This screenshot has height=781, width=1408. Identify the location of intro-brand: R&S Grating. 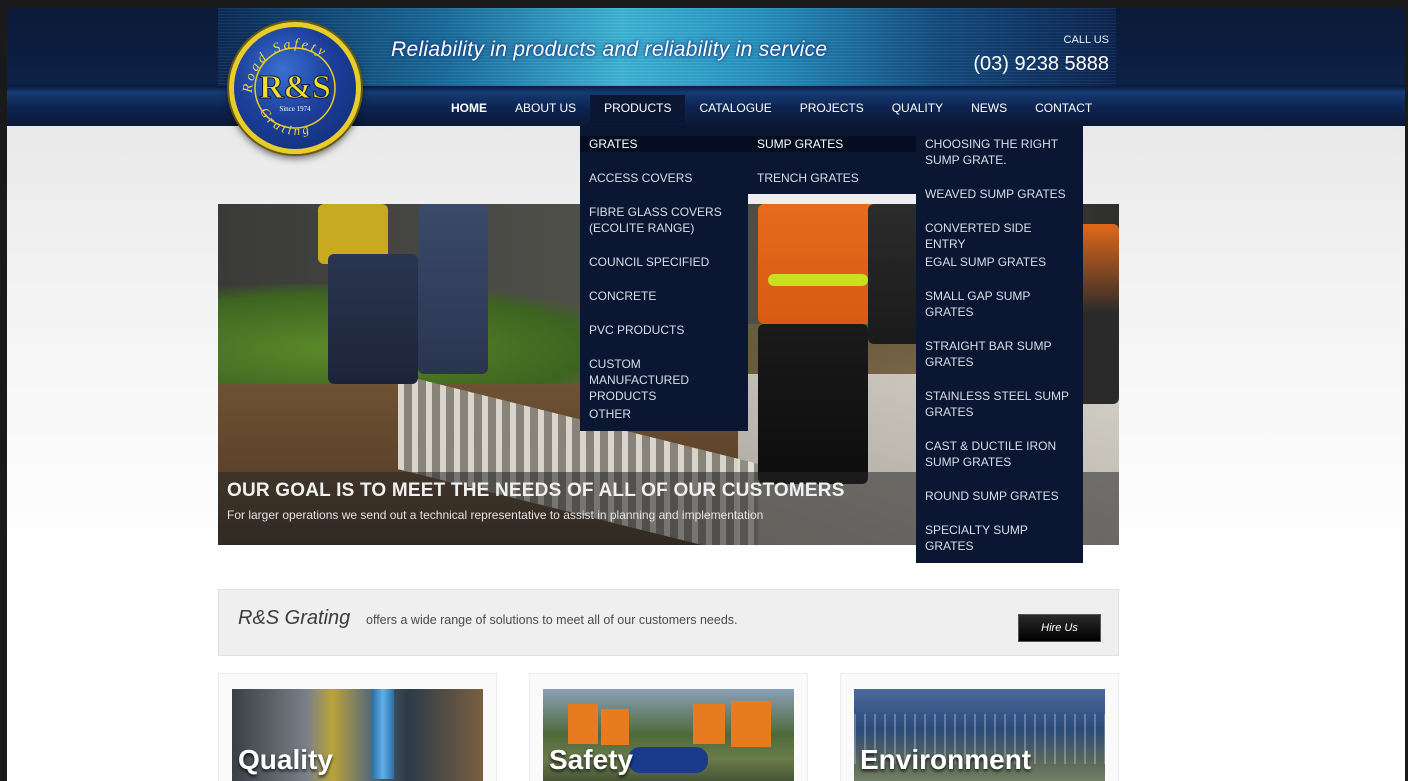
(294, 618).